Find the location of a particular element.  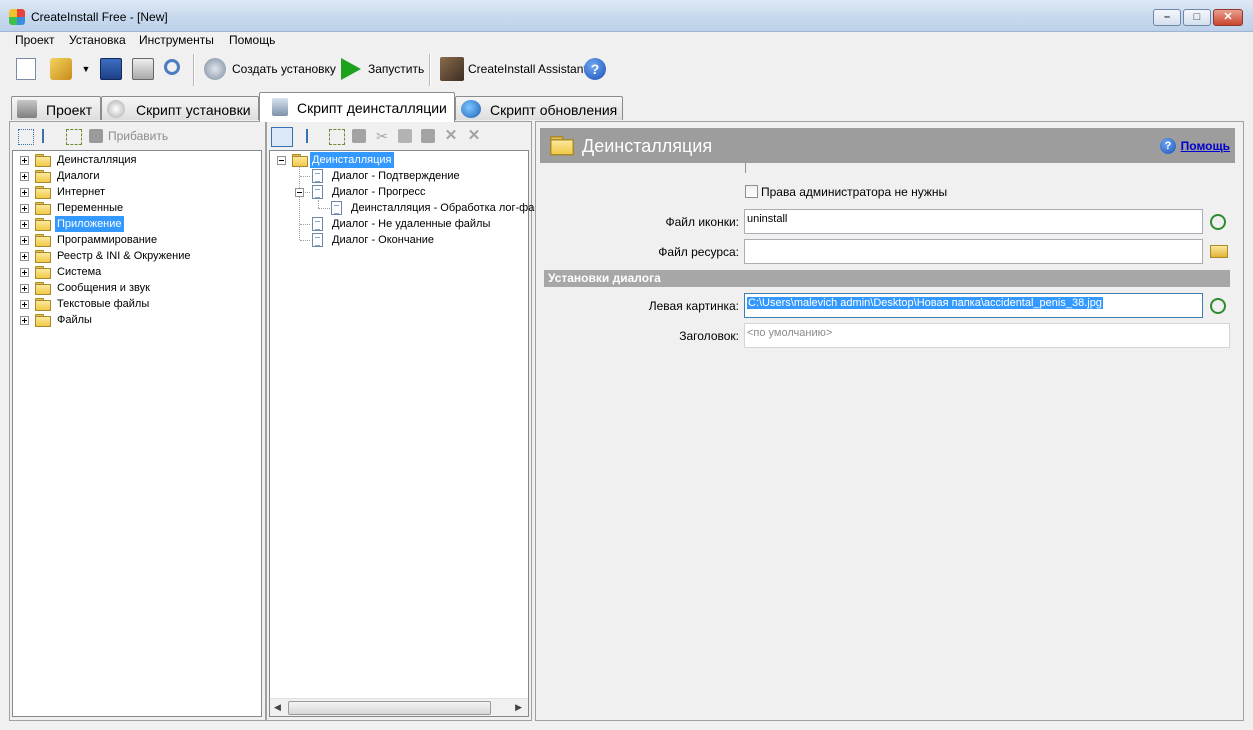

disk-icon is located at coordinates (116, 109).